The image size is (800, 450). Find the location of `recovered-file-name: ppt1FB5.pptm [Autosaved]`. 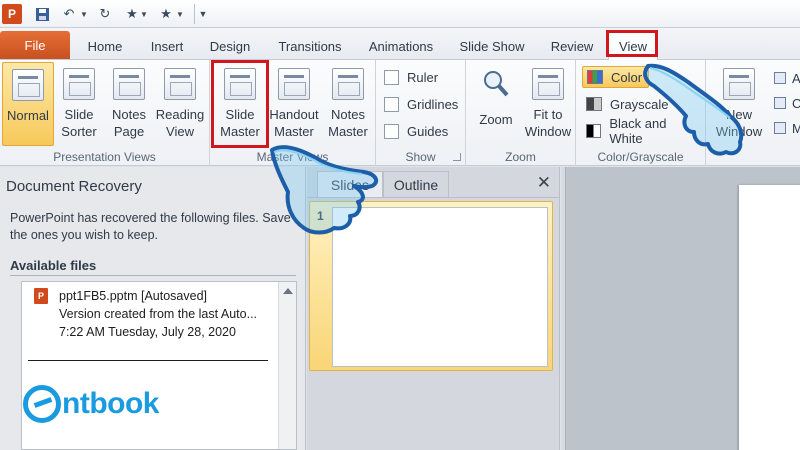

recovered-file-name: ppt1FB5.pptm [Autosaved] is located at coordinates (133, 296).